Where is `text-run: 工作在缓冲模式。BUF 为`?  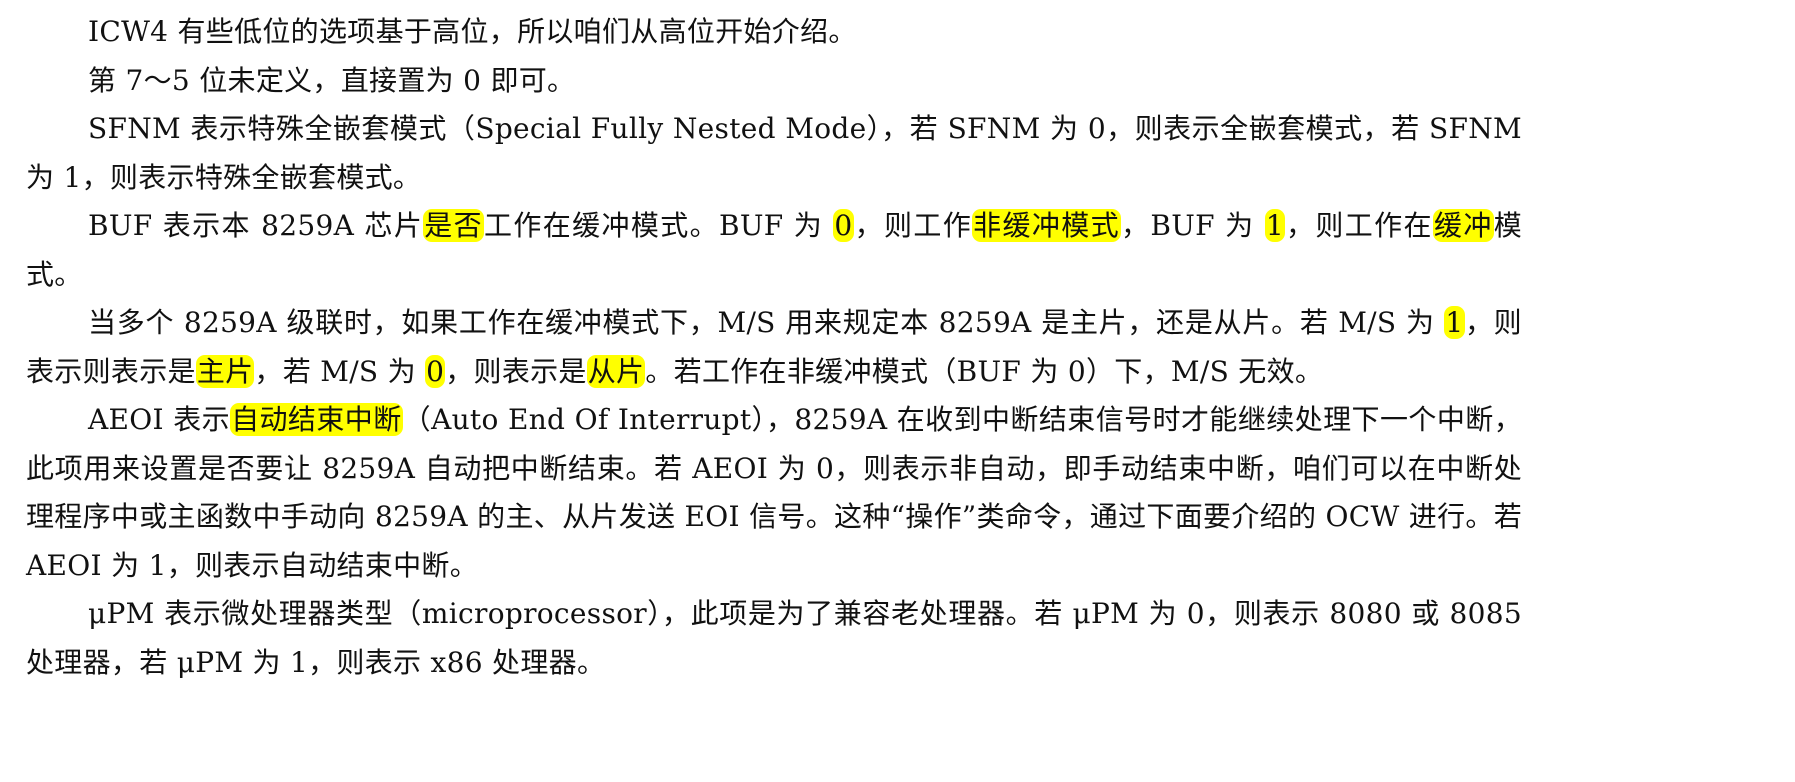 text-run: 工作在缓冲模式。BUF 为 is located at coordinates (658, 225).